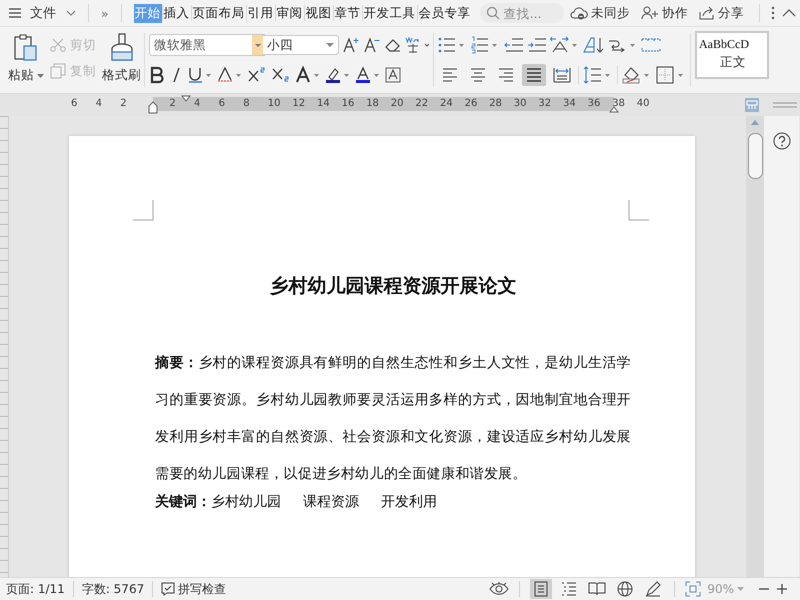 This screenshot has height=600, width=800. What do you see at coordinates (43, 13) in the screenshot?
I see `file-menu: 文件` at bounding box center [43, 13].